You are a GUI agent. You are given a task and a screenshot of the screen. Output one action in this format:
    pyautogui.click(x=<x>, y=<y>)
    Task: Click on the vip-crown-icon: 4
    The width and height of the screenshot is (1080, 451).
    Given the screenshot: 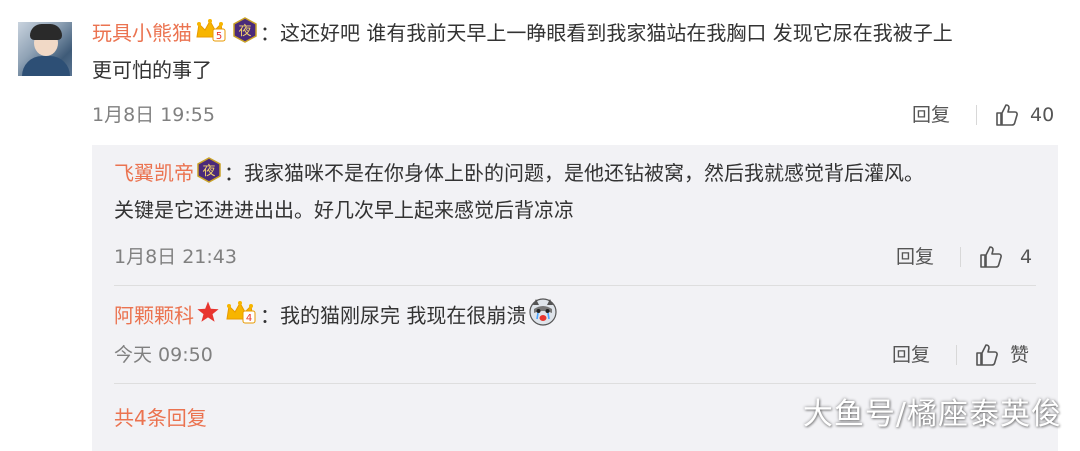 What is the action you would take?
    pyautogui.click(x=241, y=317)
    